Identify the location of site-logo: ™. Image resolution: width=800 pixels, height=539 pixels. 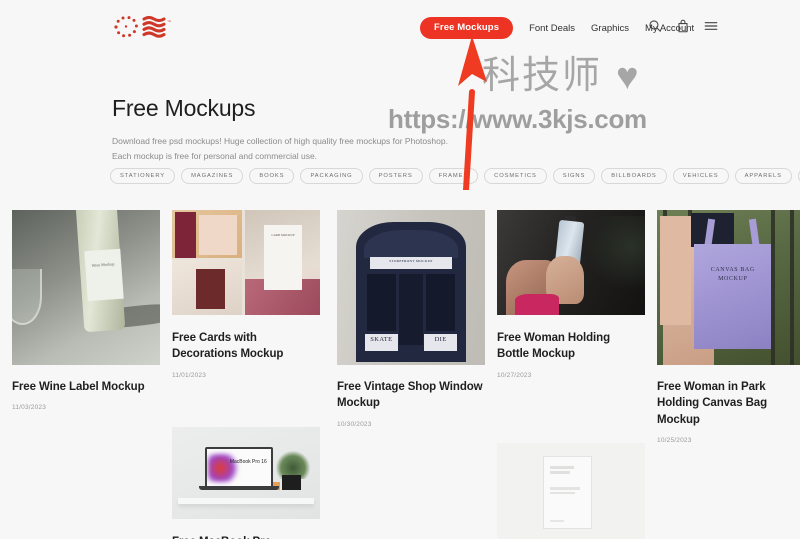
(144, 27).